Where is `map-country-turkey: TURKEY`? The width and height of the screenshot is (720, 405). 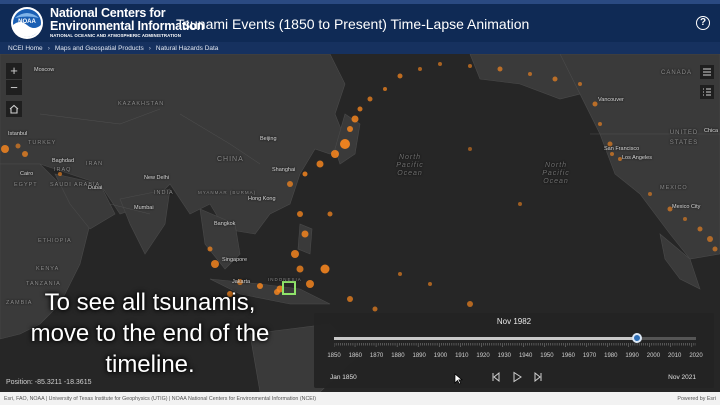
map-country-turkey: TURKEY is located at coordinates (42, 143).